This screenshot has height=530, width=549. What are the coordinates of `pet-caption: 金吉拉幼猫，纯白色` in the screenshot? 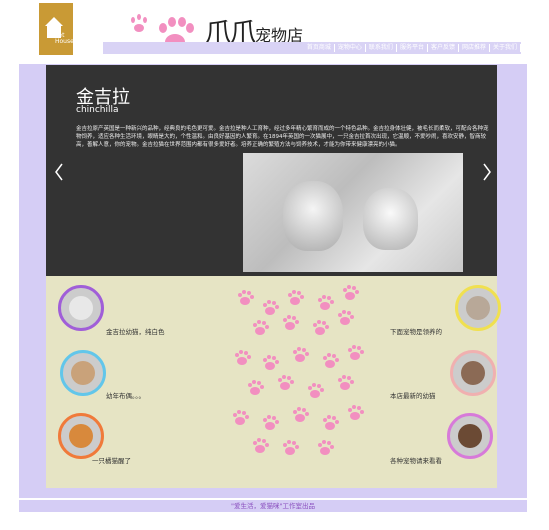 It's located at (135, 332).